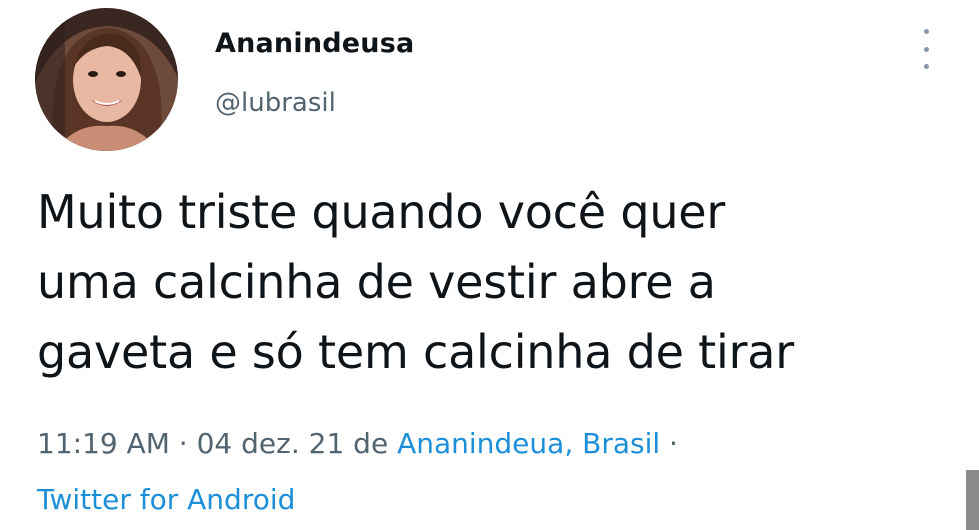  Describe the element at coordinates (166, 499) in the screenshot. I see `tweet-source-link: Twitter for Android` at that location.